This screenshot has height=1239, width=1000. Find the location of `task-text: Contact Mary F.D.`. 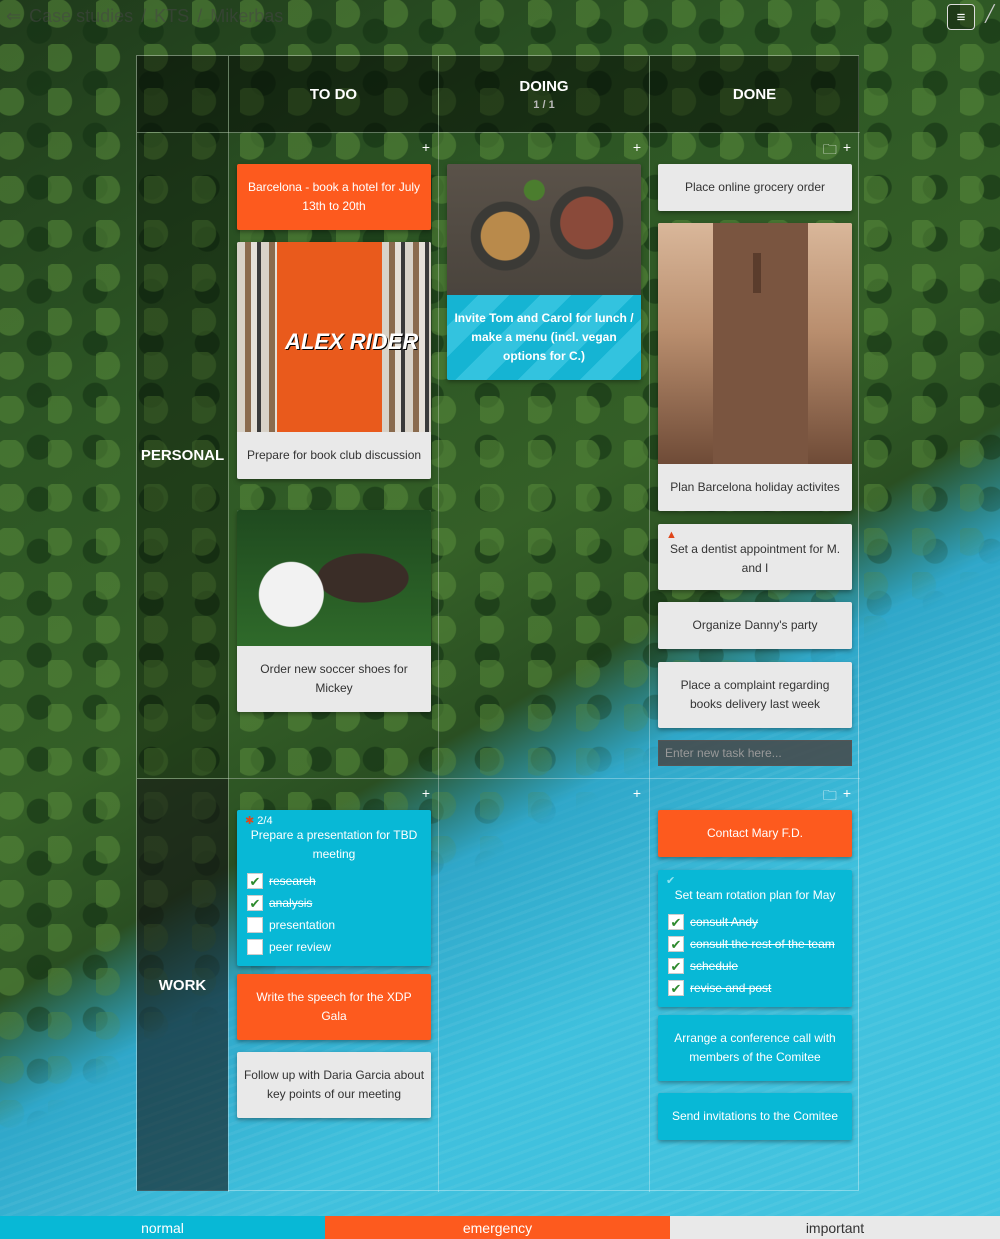

task-text: Contact Mary F.D. is located at coordinates (755, 833).